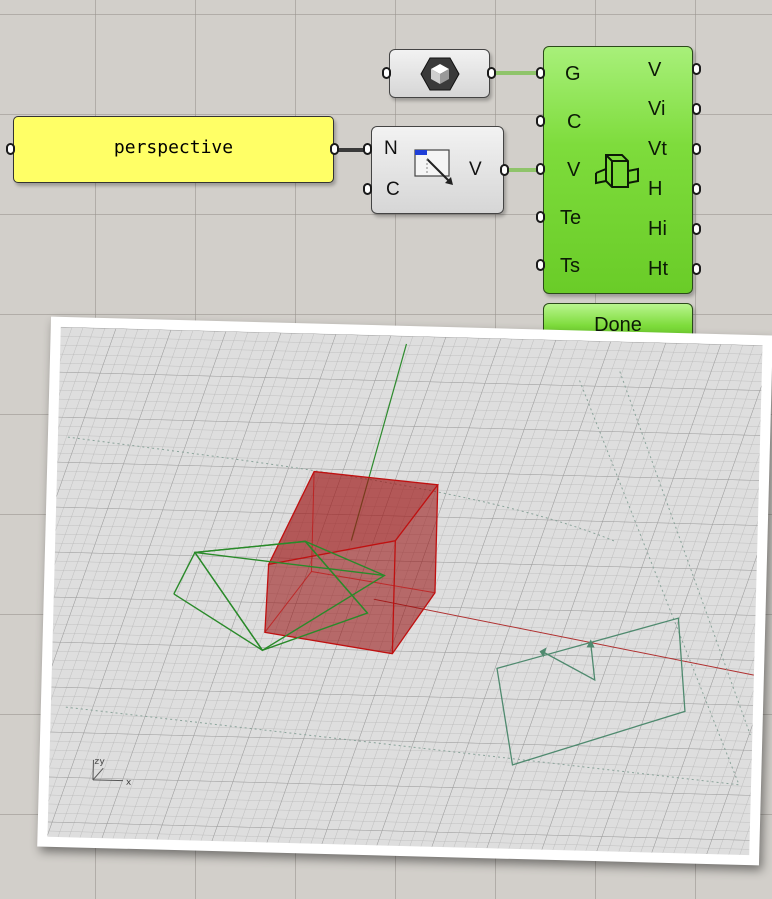 This screenshot has width=772, height=899. I want to click on shaded-cube-icon, so click(440, 74).